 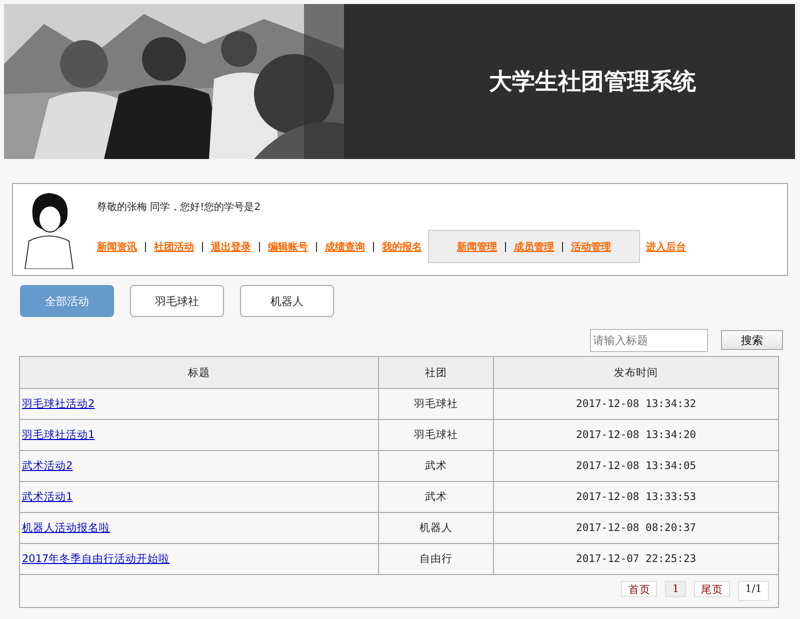 I want to click on activity-link: 羽毛球社活动2, so click(x=58, y=404).